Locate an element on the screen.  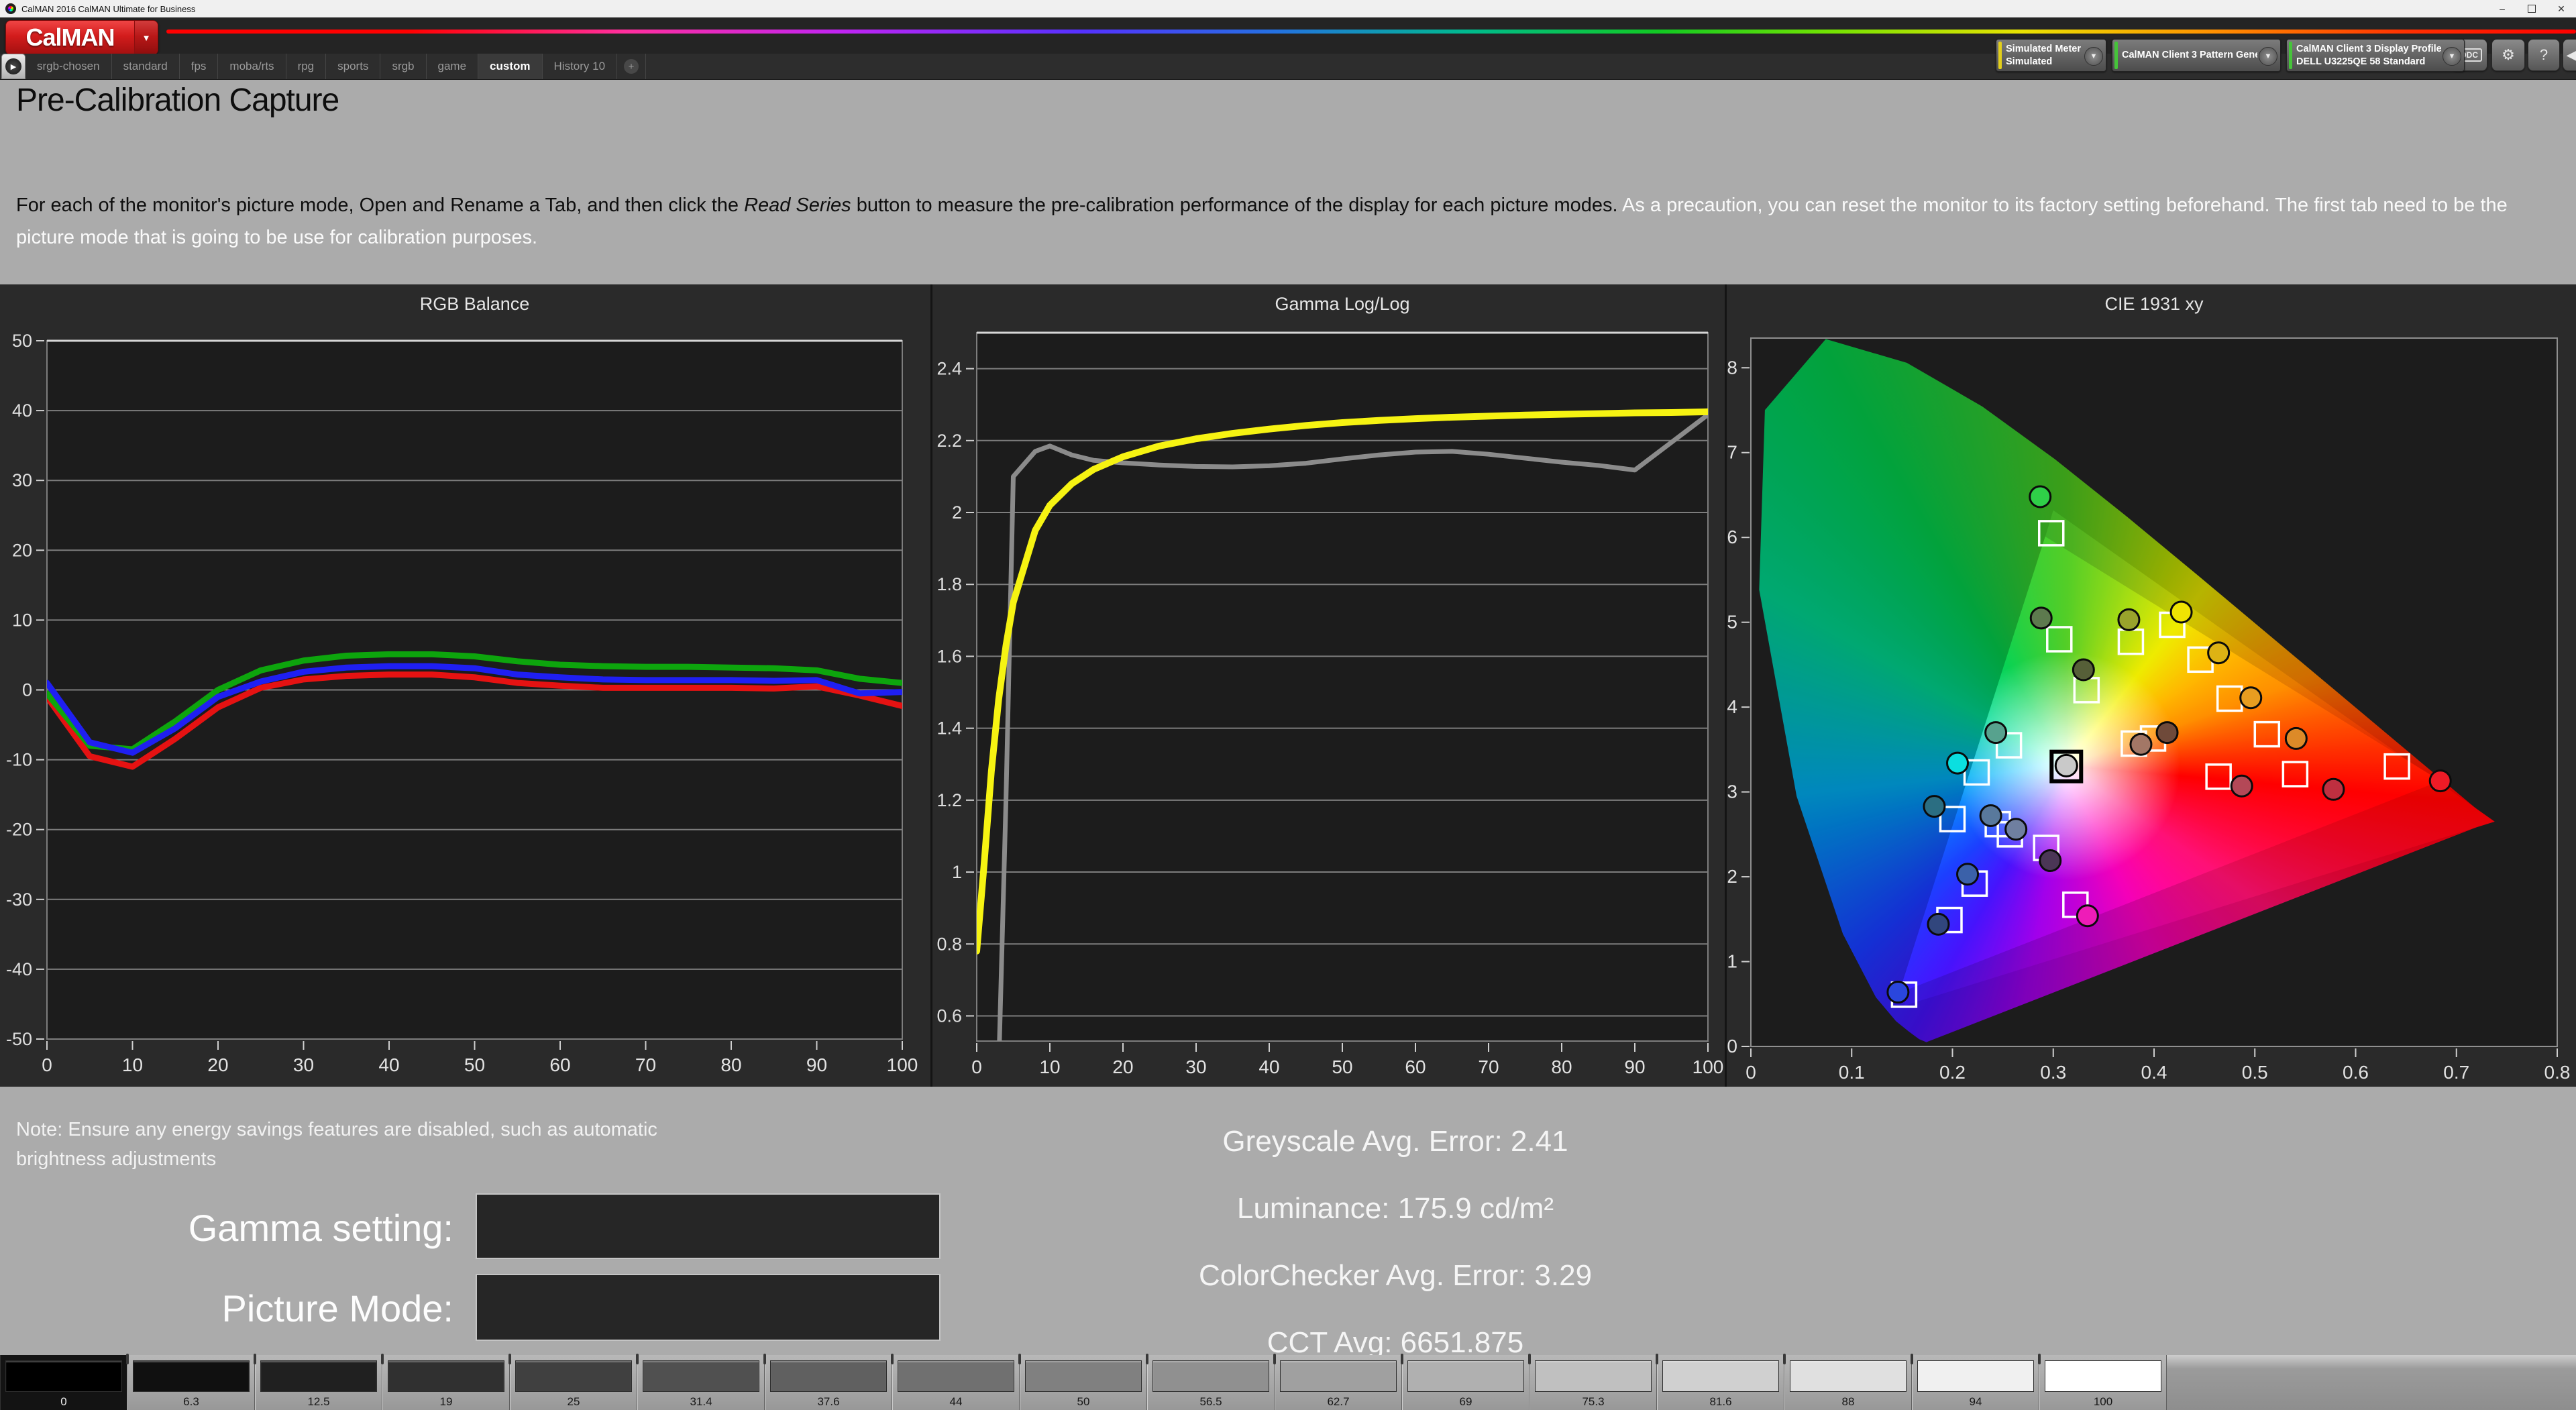
swatch-label: 12.5 is located at coordinates (318, 1401).